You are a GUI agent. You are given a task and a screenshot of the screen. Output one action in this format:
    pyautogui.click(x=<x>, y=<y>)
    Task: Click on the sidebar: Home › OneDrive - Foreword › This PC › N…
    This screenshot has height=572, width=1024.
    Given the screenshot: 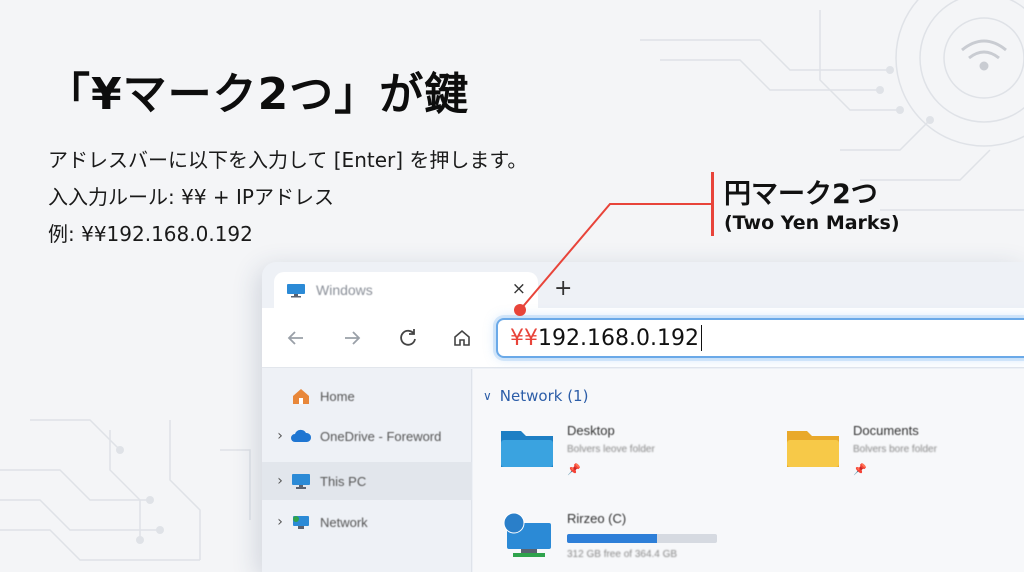 What is the action you would take?
    pyautogui.click(x=367, y=470)
    